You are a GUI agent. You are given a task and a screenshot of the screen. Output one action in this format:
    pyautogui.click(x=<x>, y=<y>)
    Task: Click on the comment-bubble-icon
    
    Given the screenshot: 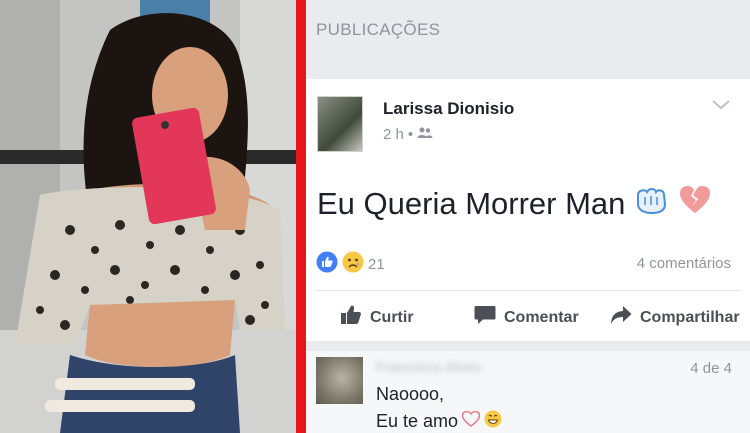 What is the action you would take?
    pyautogui.click(x=485, y=317)
    